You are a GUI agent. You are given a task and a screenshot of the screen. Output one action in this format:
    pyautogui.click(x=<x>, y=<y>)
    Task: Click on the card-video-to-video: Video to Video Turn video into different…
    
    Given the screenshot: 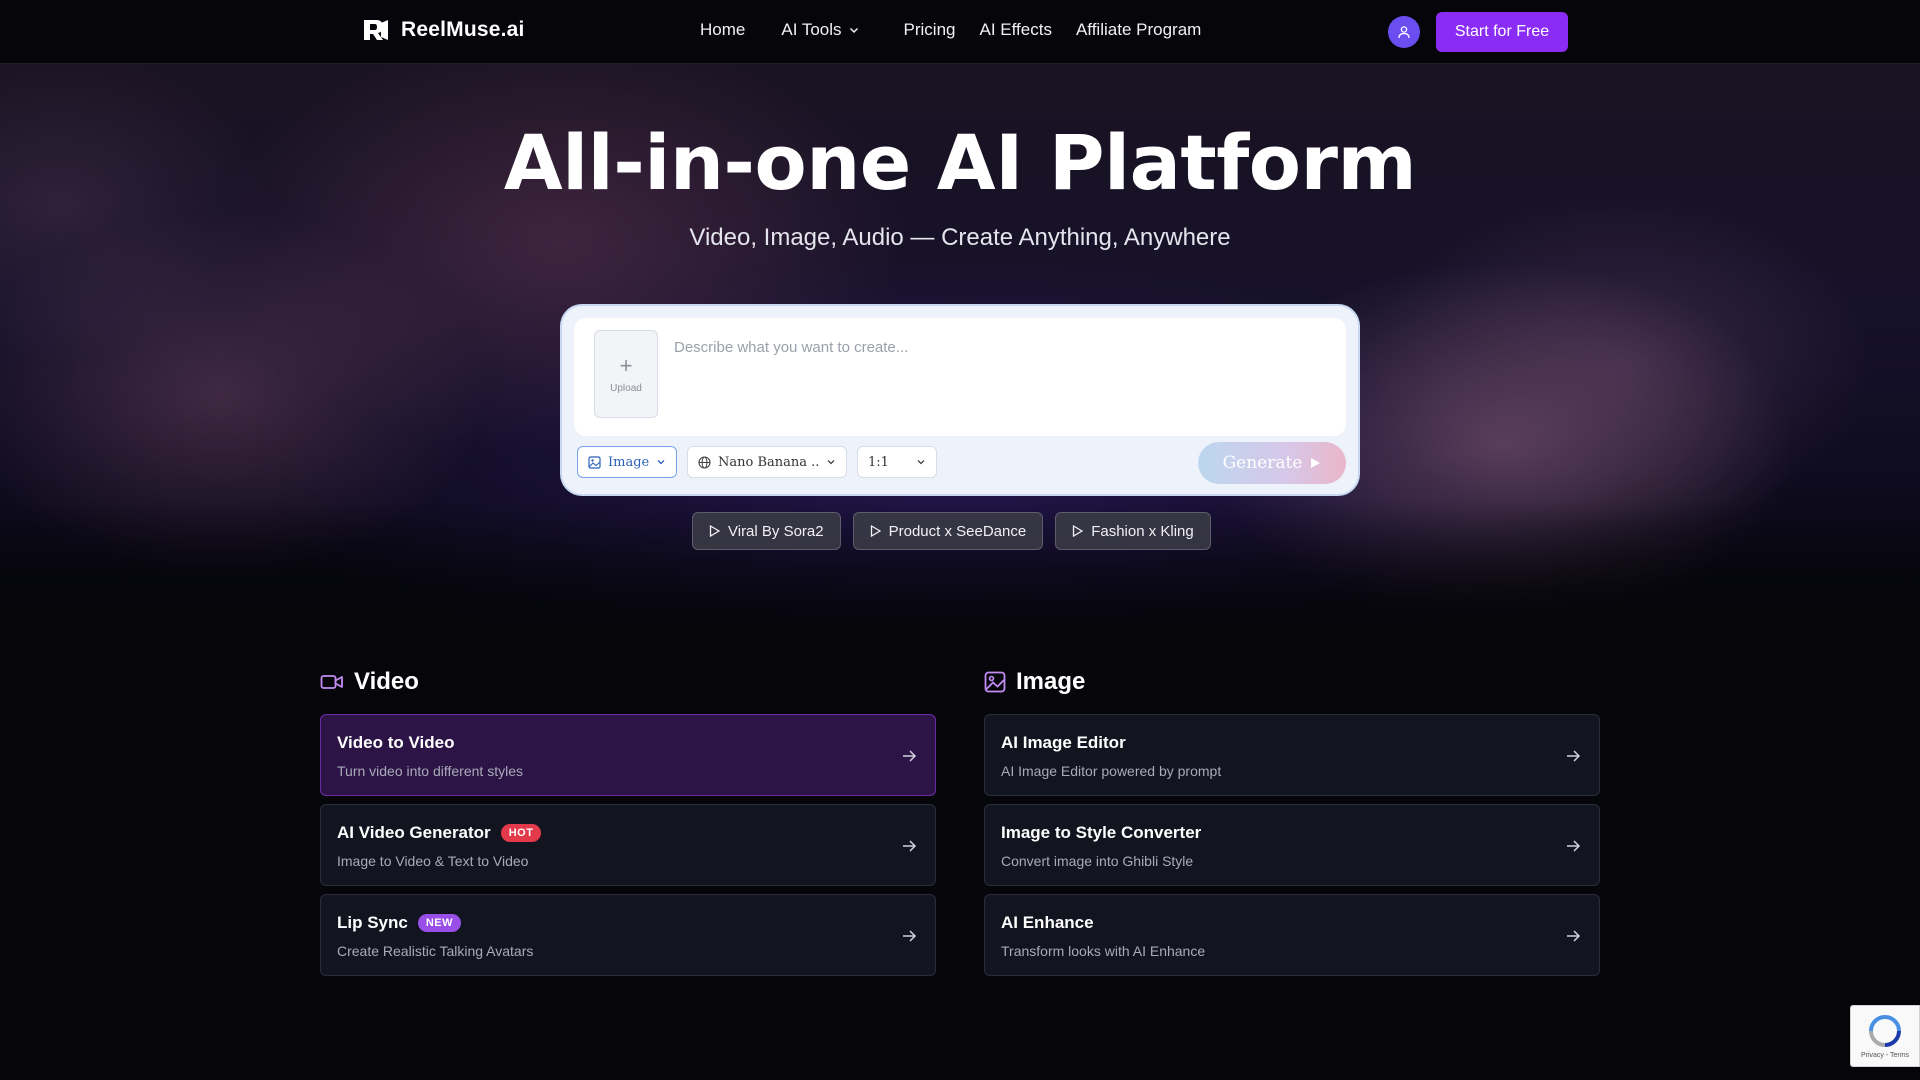 What is the action you would take?
    pyautogui.click(x=628, y=755)
    